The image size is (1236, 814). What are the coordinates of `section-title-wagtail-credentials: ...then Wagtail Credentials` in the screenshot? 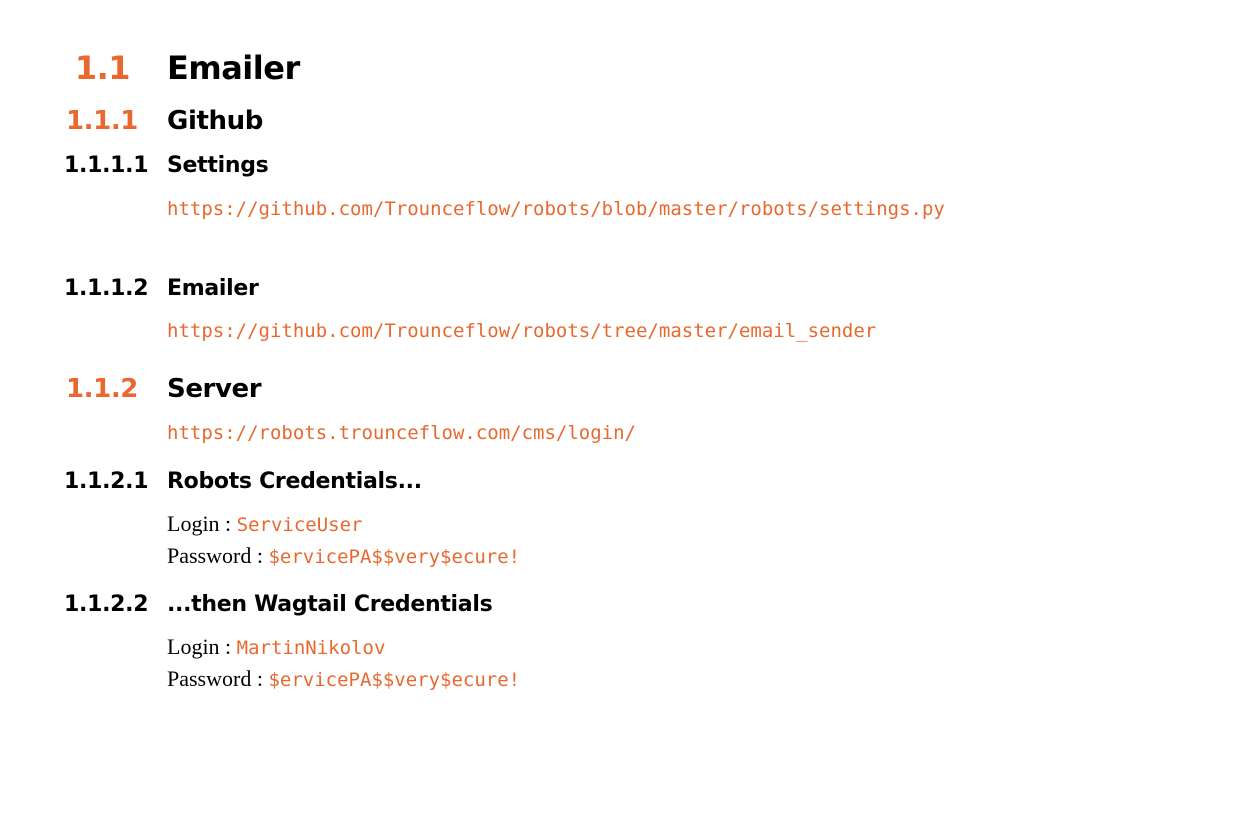 It's located at (330, 604).